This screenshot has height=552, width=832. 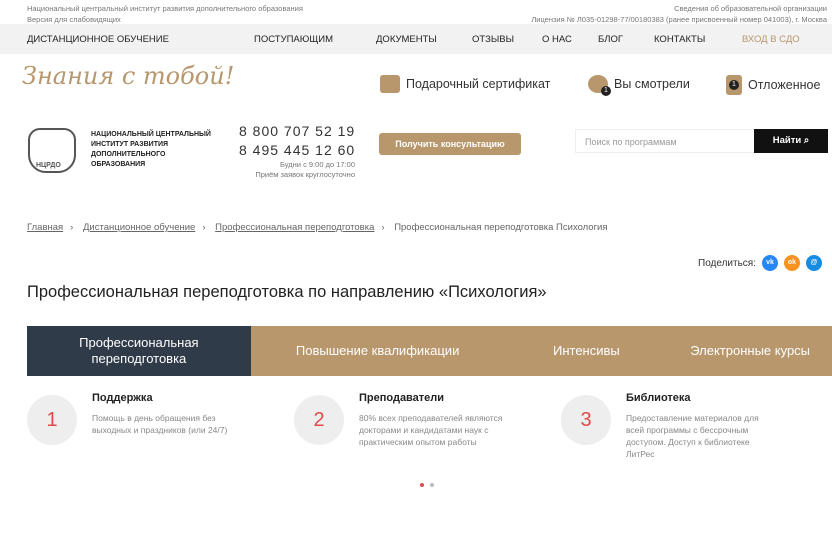 What do you see at coordinates (586, 420) in the screenshot?
I see `feature-number: 3` at bounding box center [586, 420].